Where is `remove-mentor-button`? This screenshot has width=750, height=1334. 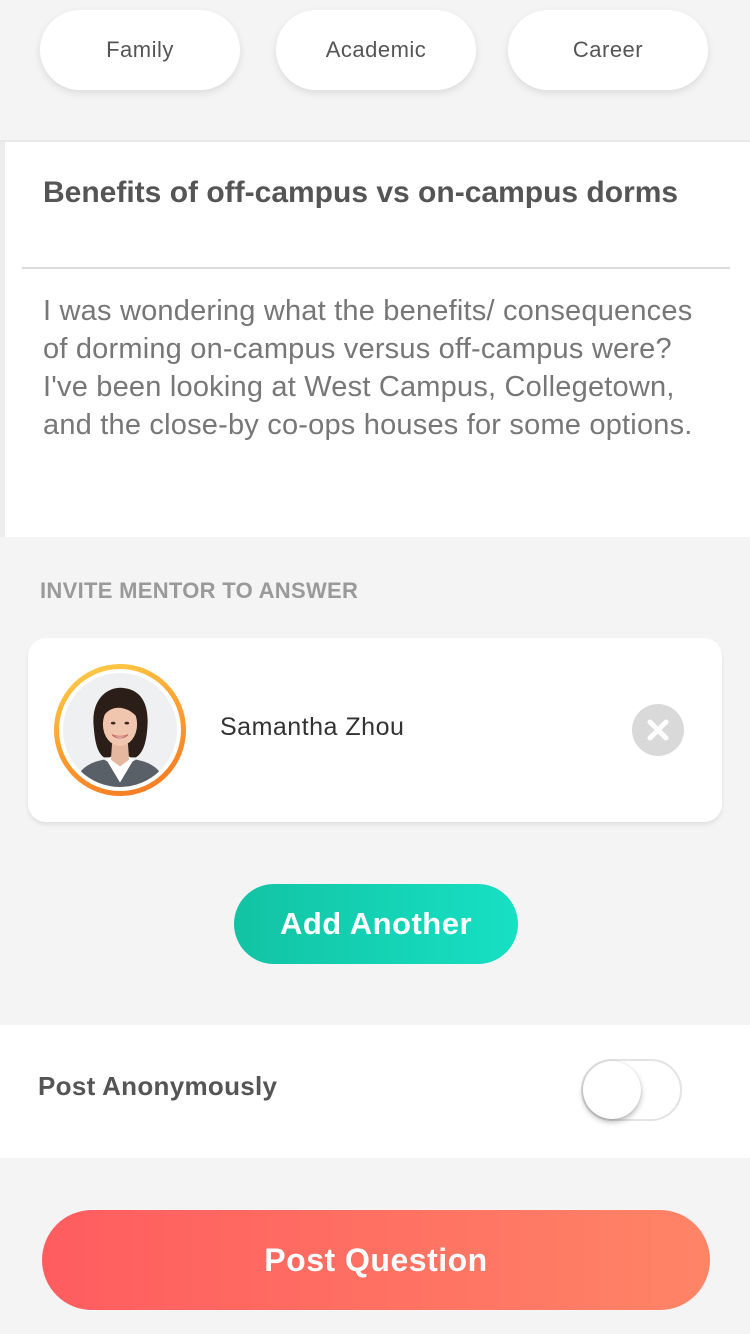 remove-mentor-button is located at coordinates (658, 730).